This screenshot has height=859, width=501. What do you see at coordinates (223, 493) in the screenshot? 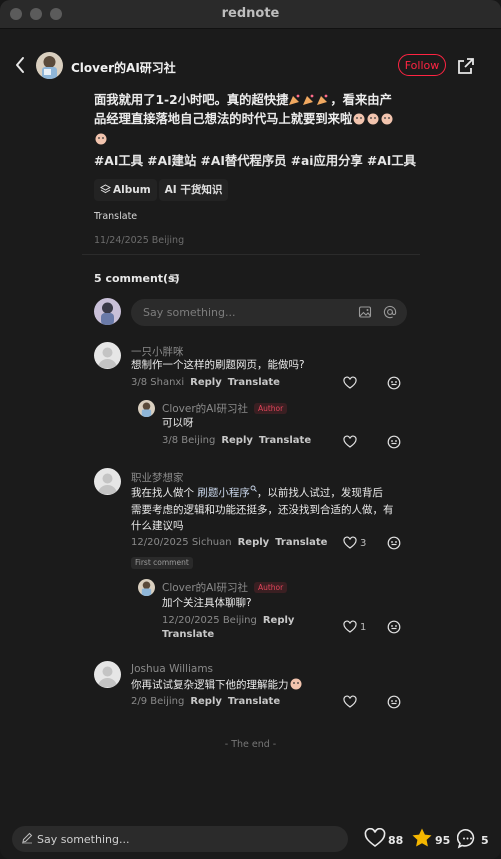
I see `search-keyword-link: 刷题小程序` at bounding box center [223, 493].